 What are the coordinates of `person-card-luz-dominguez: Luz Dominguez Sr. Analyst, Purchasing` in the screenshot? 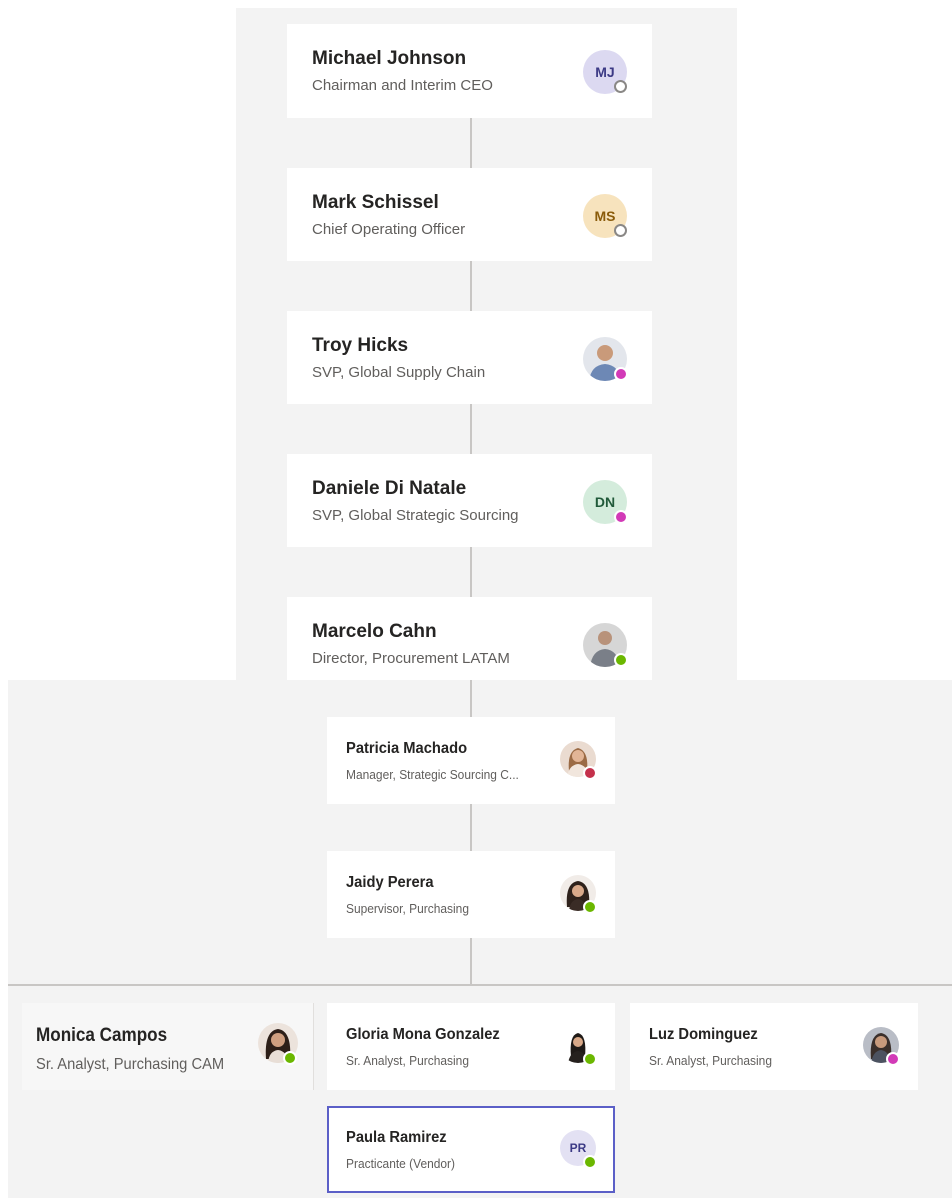 It's located at (774, 1046).